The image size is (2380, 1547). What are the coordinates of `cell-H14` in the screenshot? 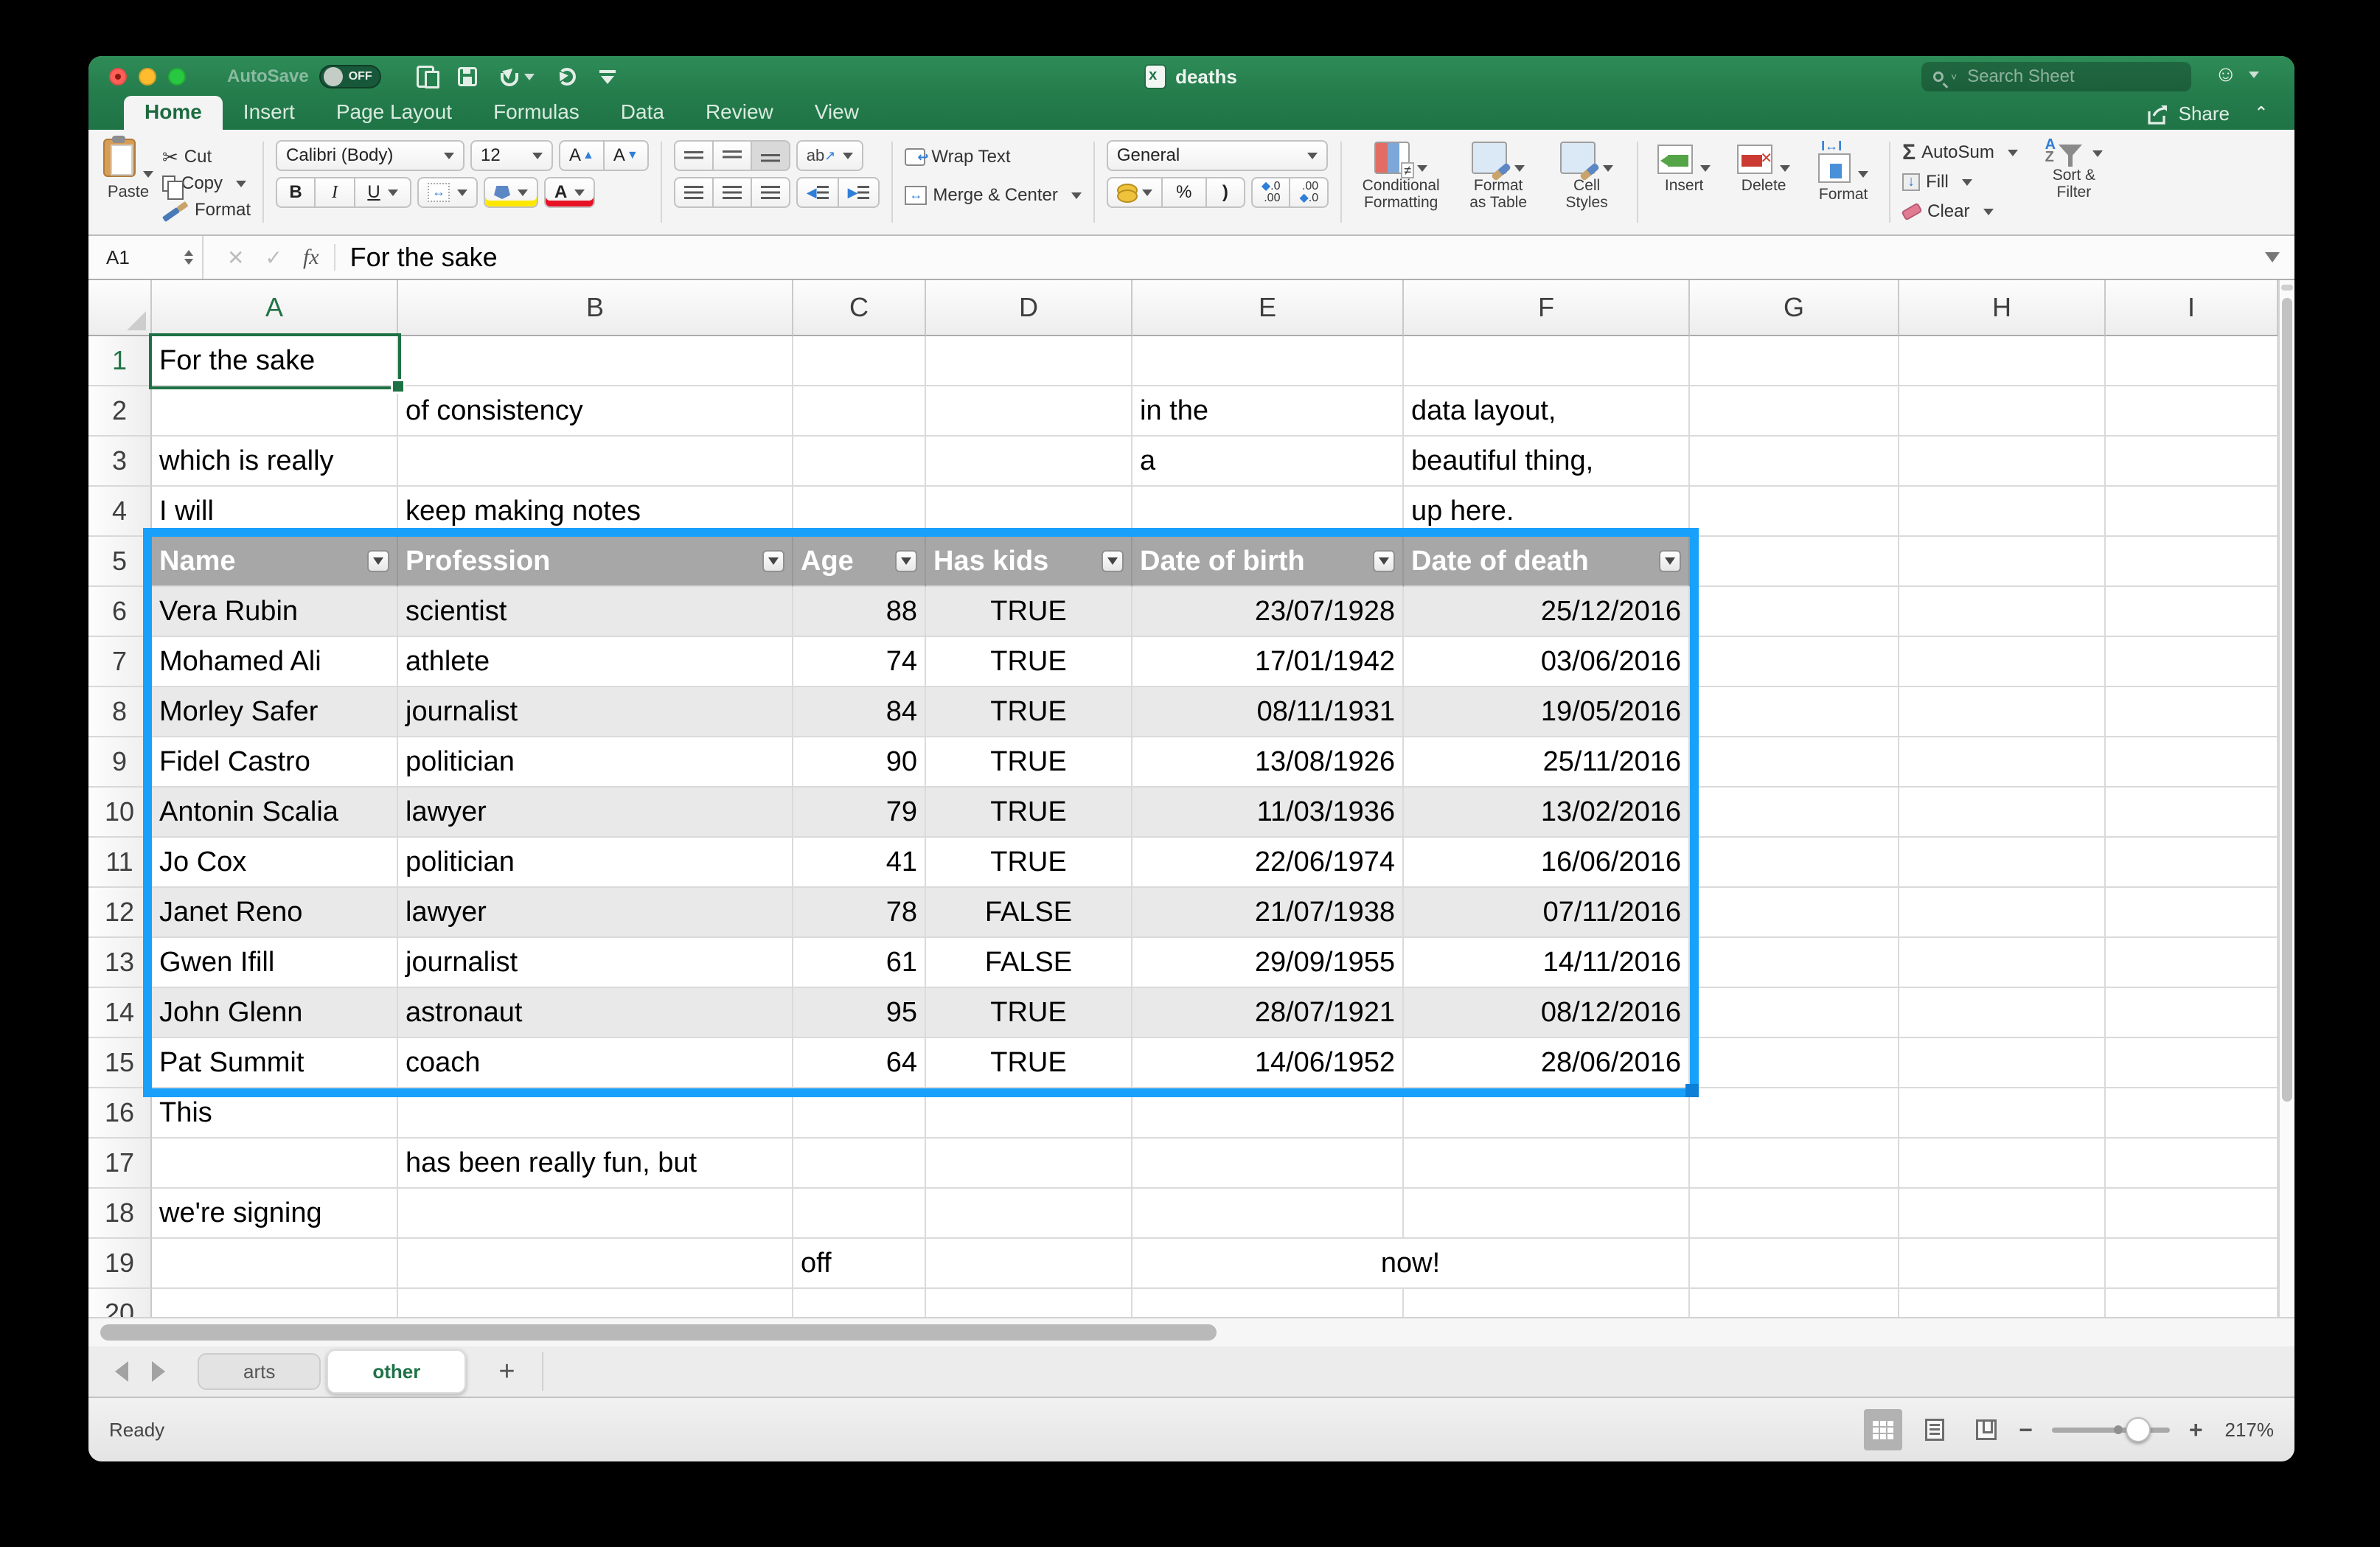 It's located at (2003, 1013).